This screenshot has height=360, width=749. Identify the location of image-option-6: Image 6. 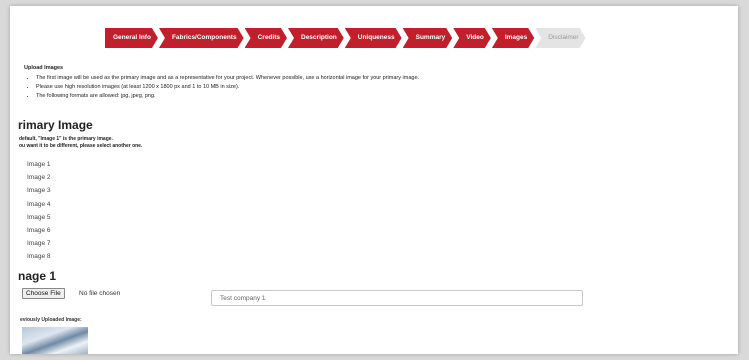
(39, 230).